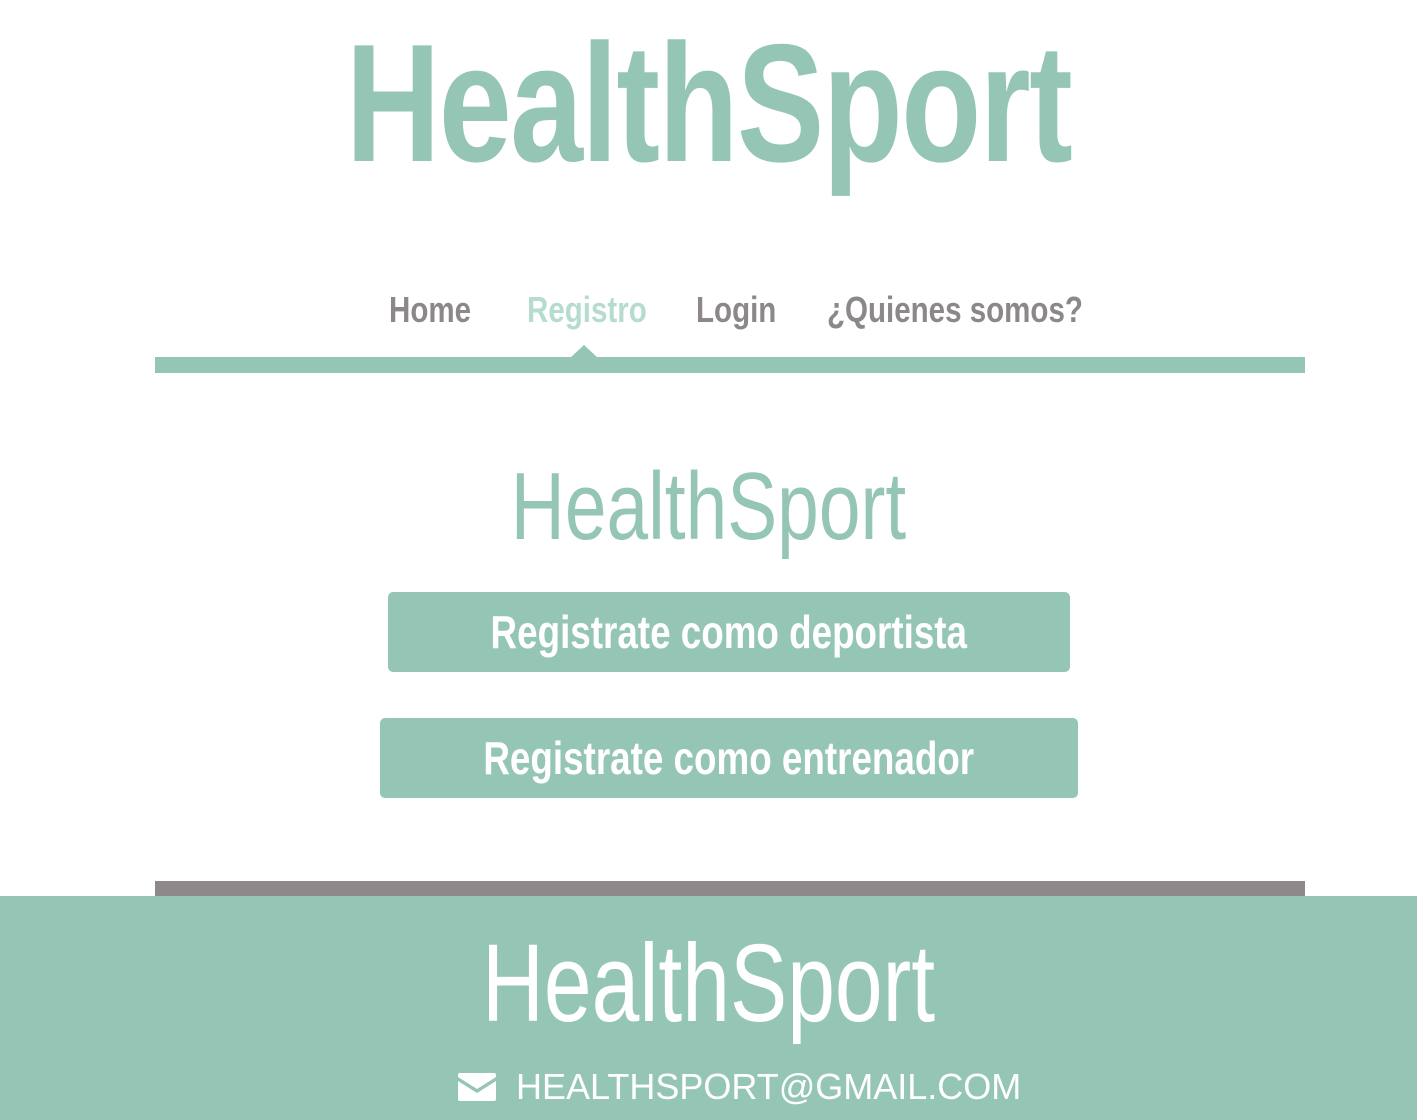 This screenshot has height=1120, width=1417. I want to click on envelope-icon, so click(477, 1087).